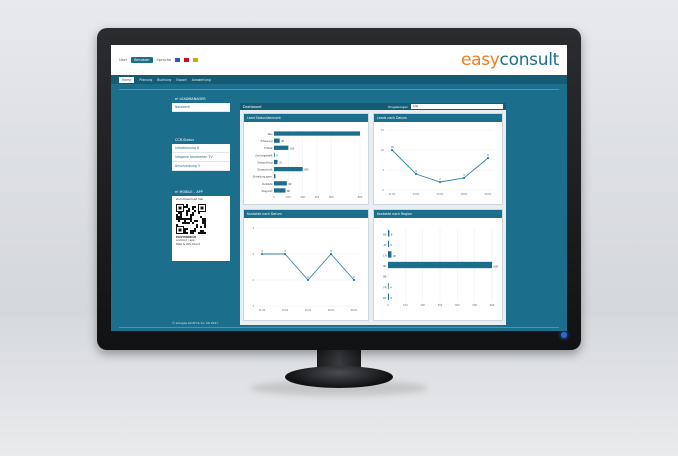 This screenshot has height=456, width=678. What do you see at coordinates (201, 99) in the screenshot?
I see `panel-title: e! LEADMANAGER` at bounding box center [201, 99].